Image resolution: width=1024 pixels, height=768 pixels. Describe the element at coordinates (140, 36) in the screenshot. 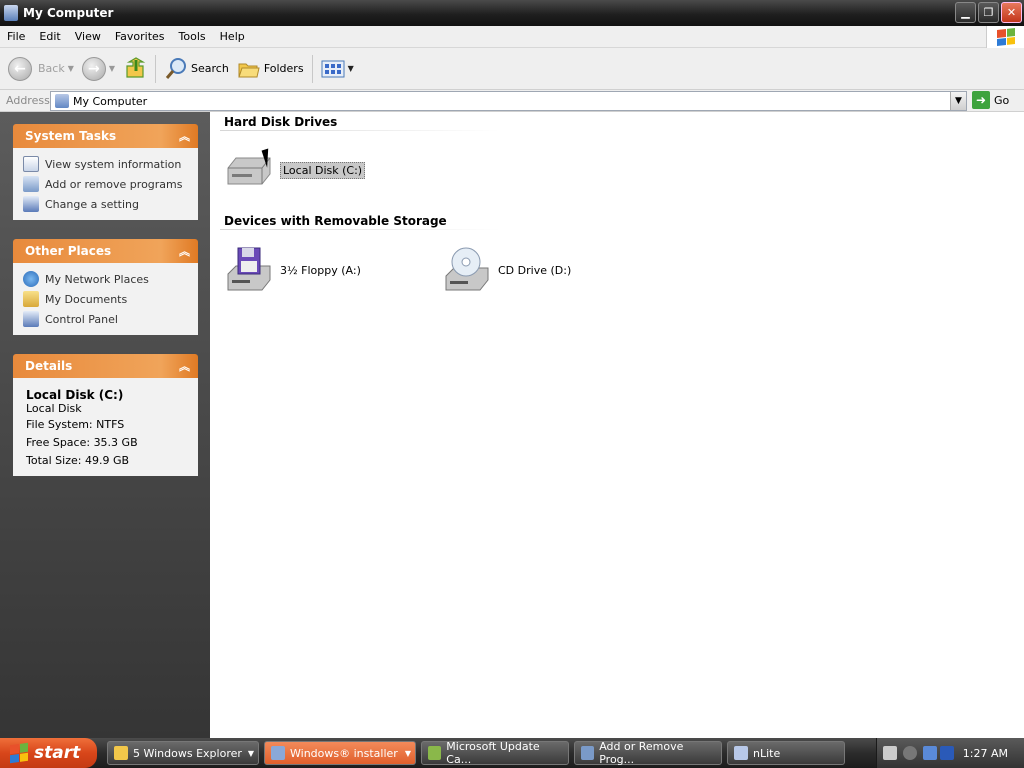

I see `menu-favorites: Favorites` at that location.